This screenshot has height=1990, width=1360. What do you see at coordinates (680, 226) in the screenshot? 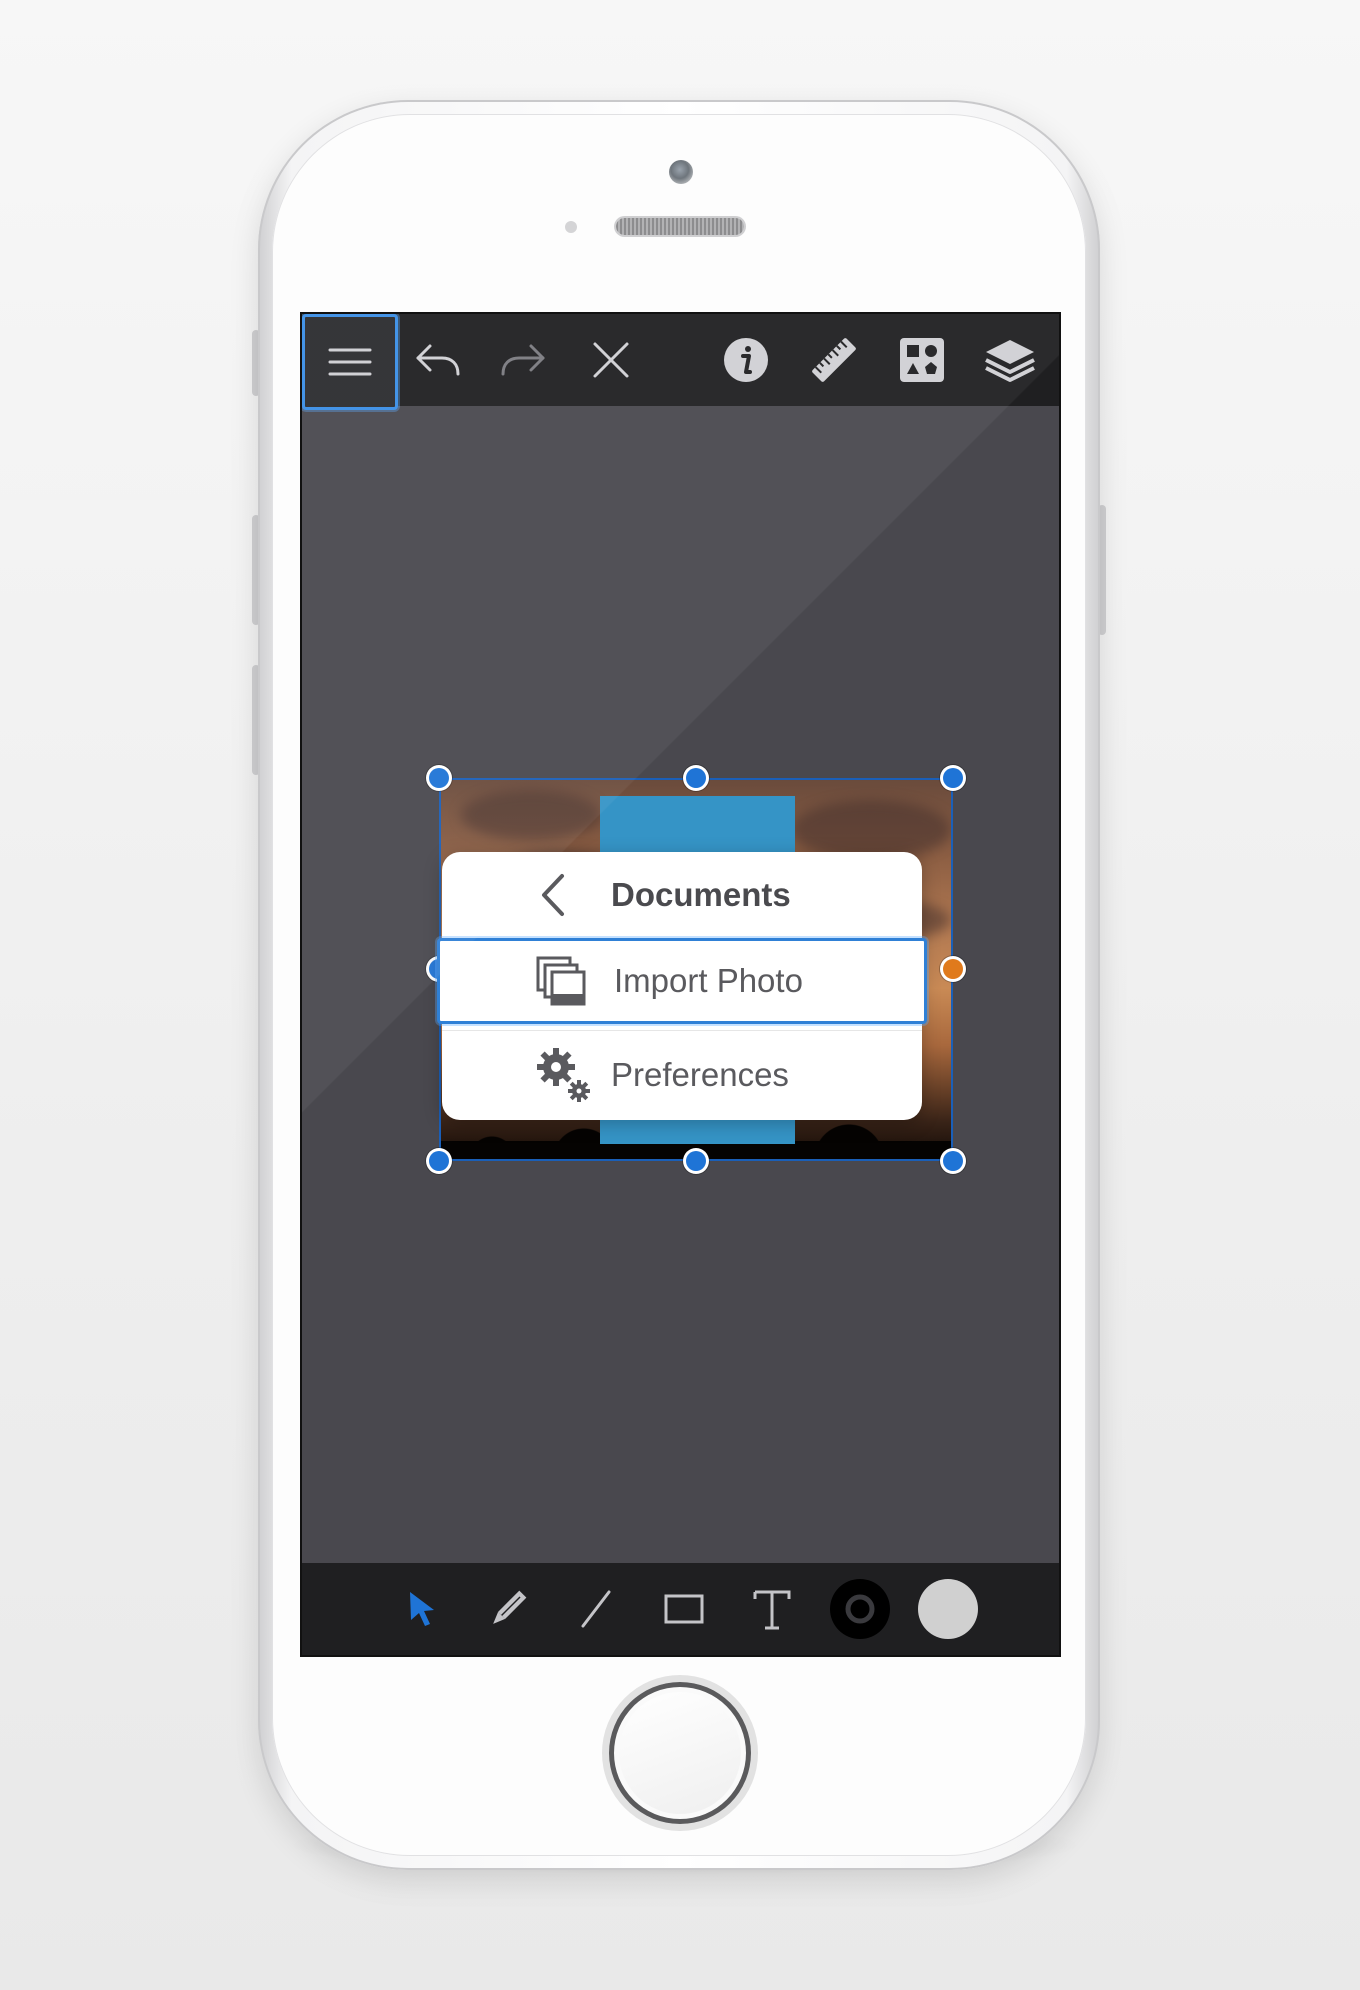
I see `earpiece-speaker` at bounding box center [680, 226].